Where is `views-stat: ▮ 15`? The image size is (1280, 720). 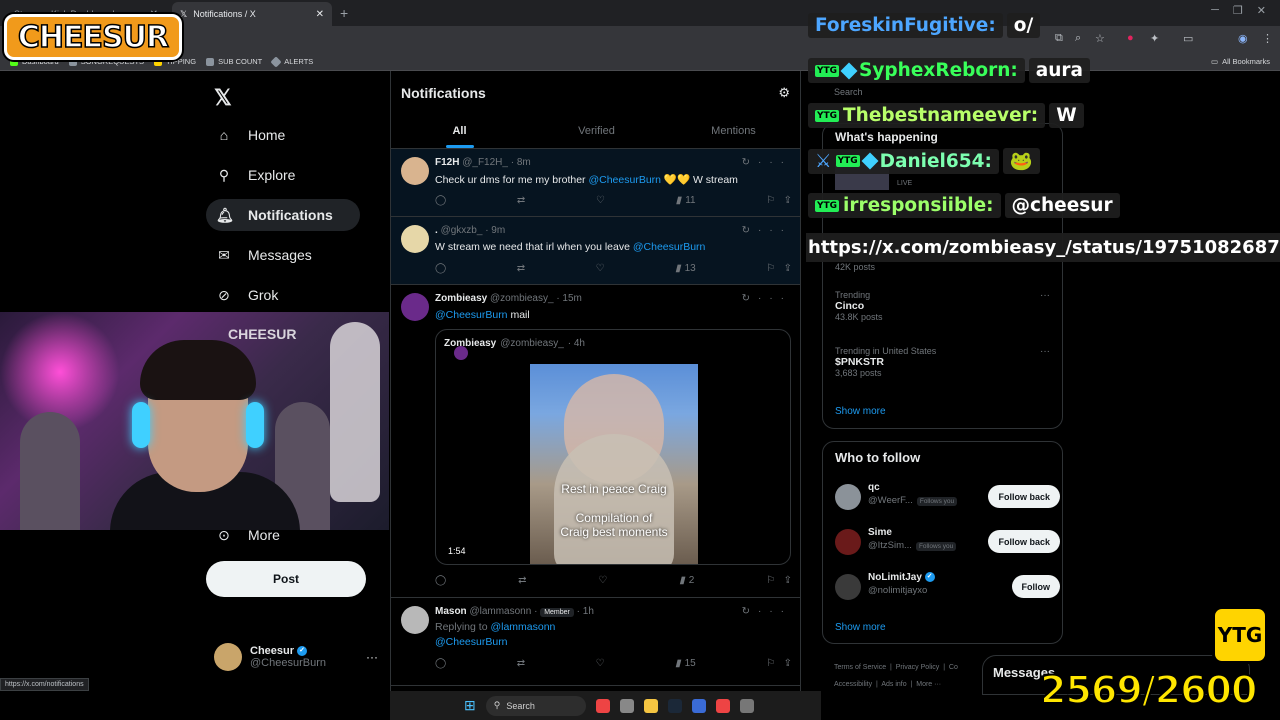 views-stat: ▮ 15 is located at coordinates (685, 663).